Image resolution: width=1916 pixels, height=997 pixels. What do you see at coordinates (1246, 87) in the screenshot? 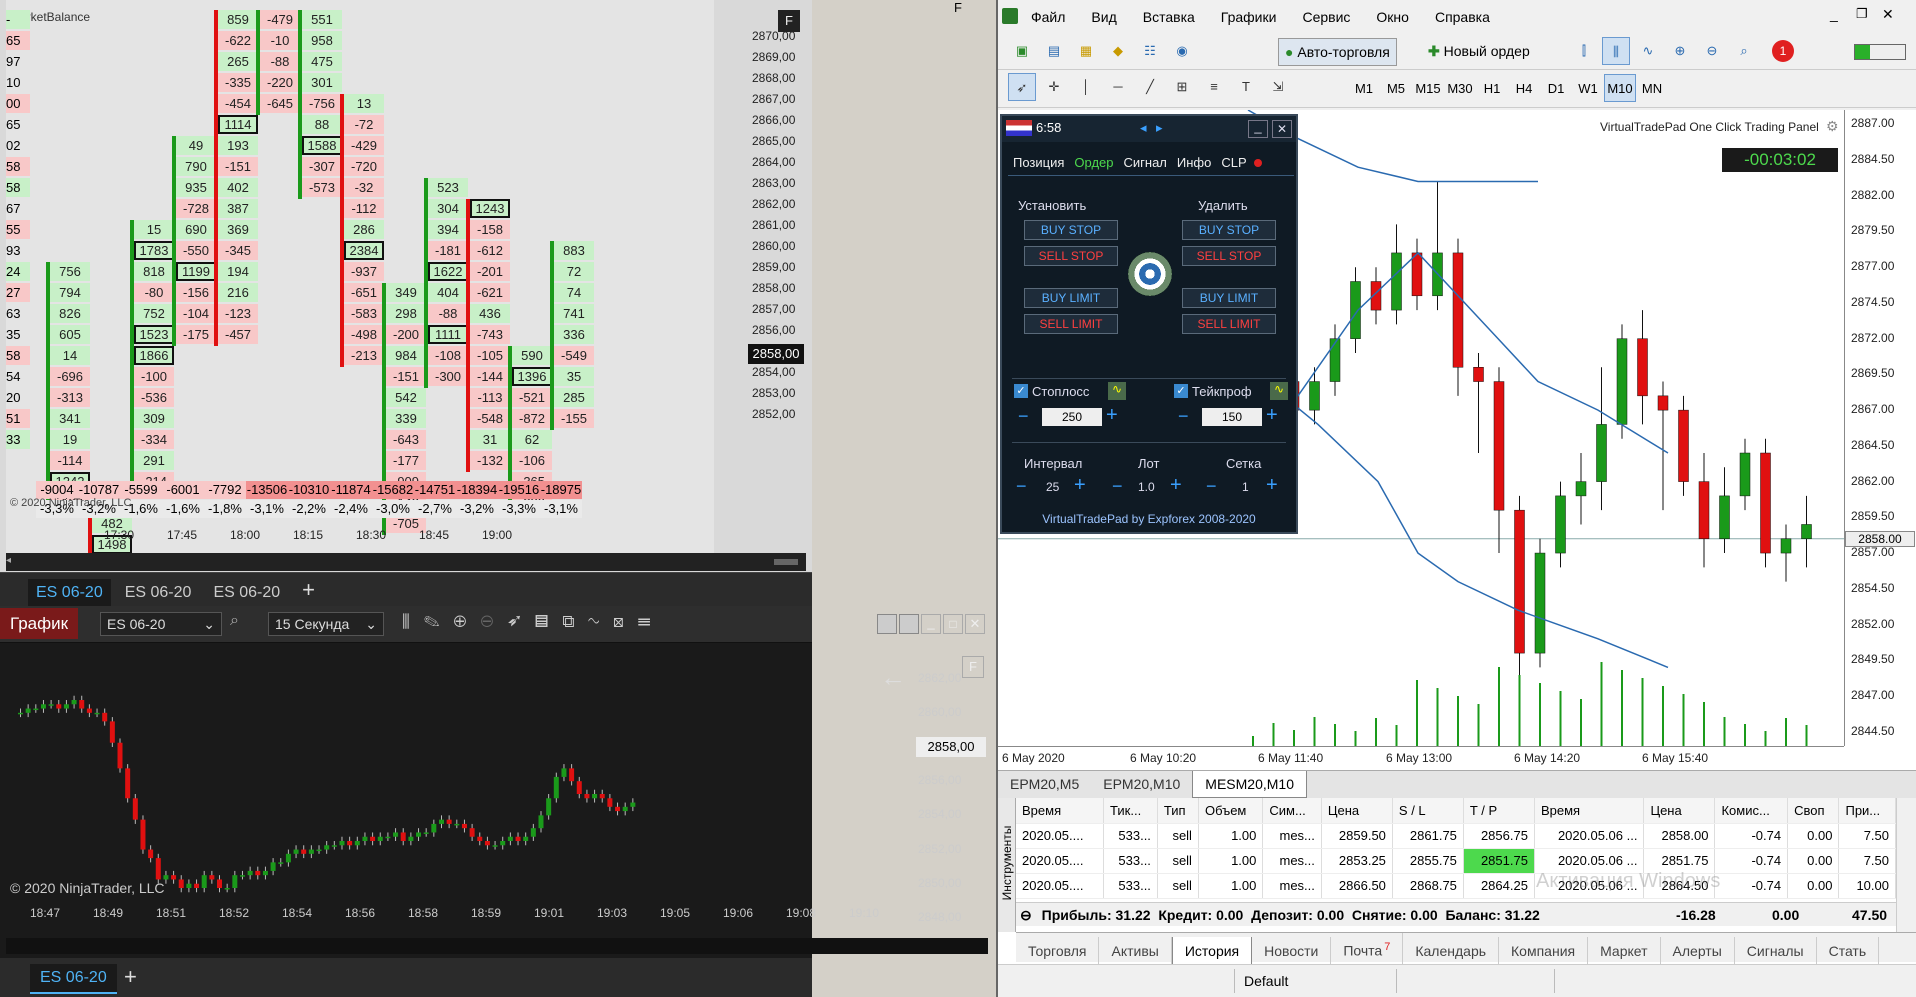
I see `text-icon: T` at bounding box center [1246, 87].